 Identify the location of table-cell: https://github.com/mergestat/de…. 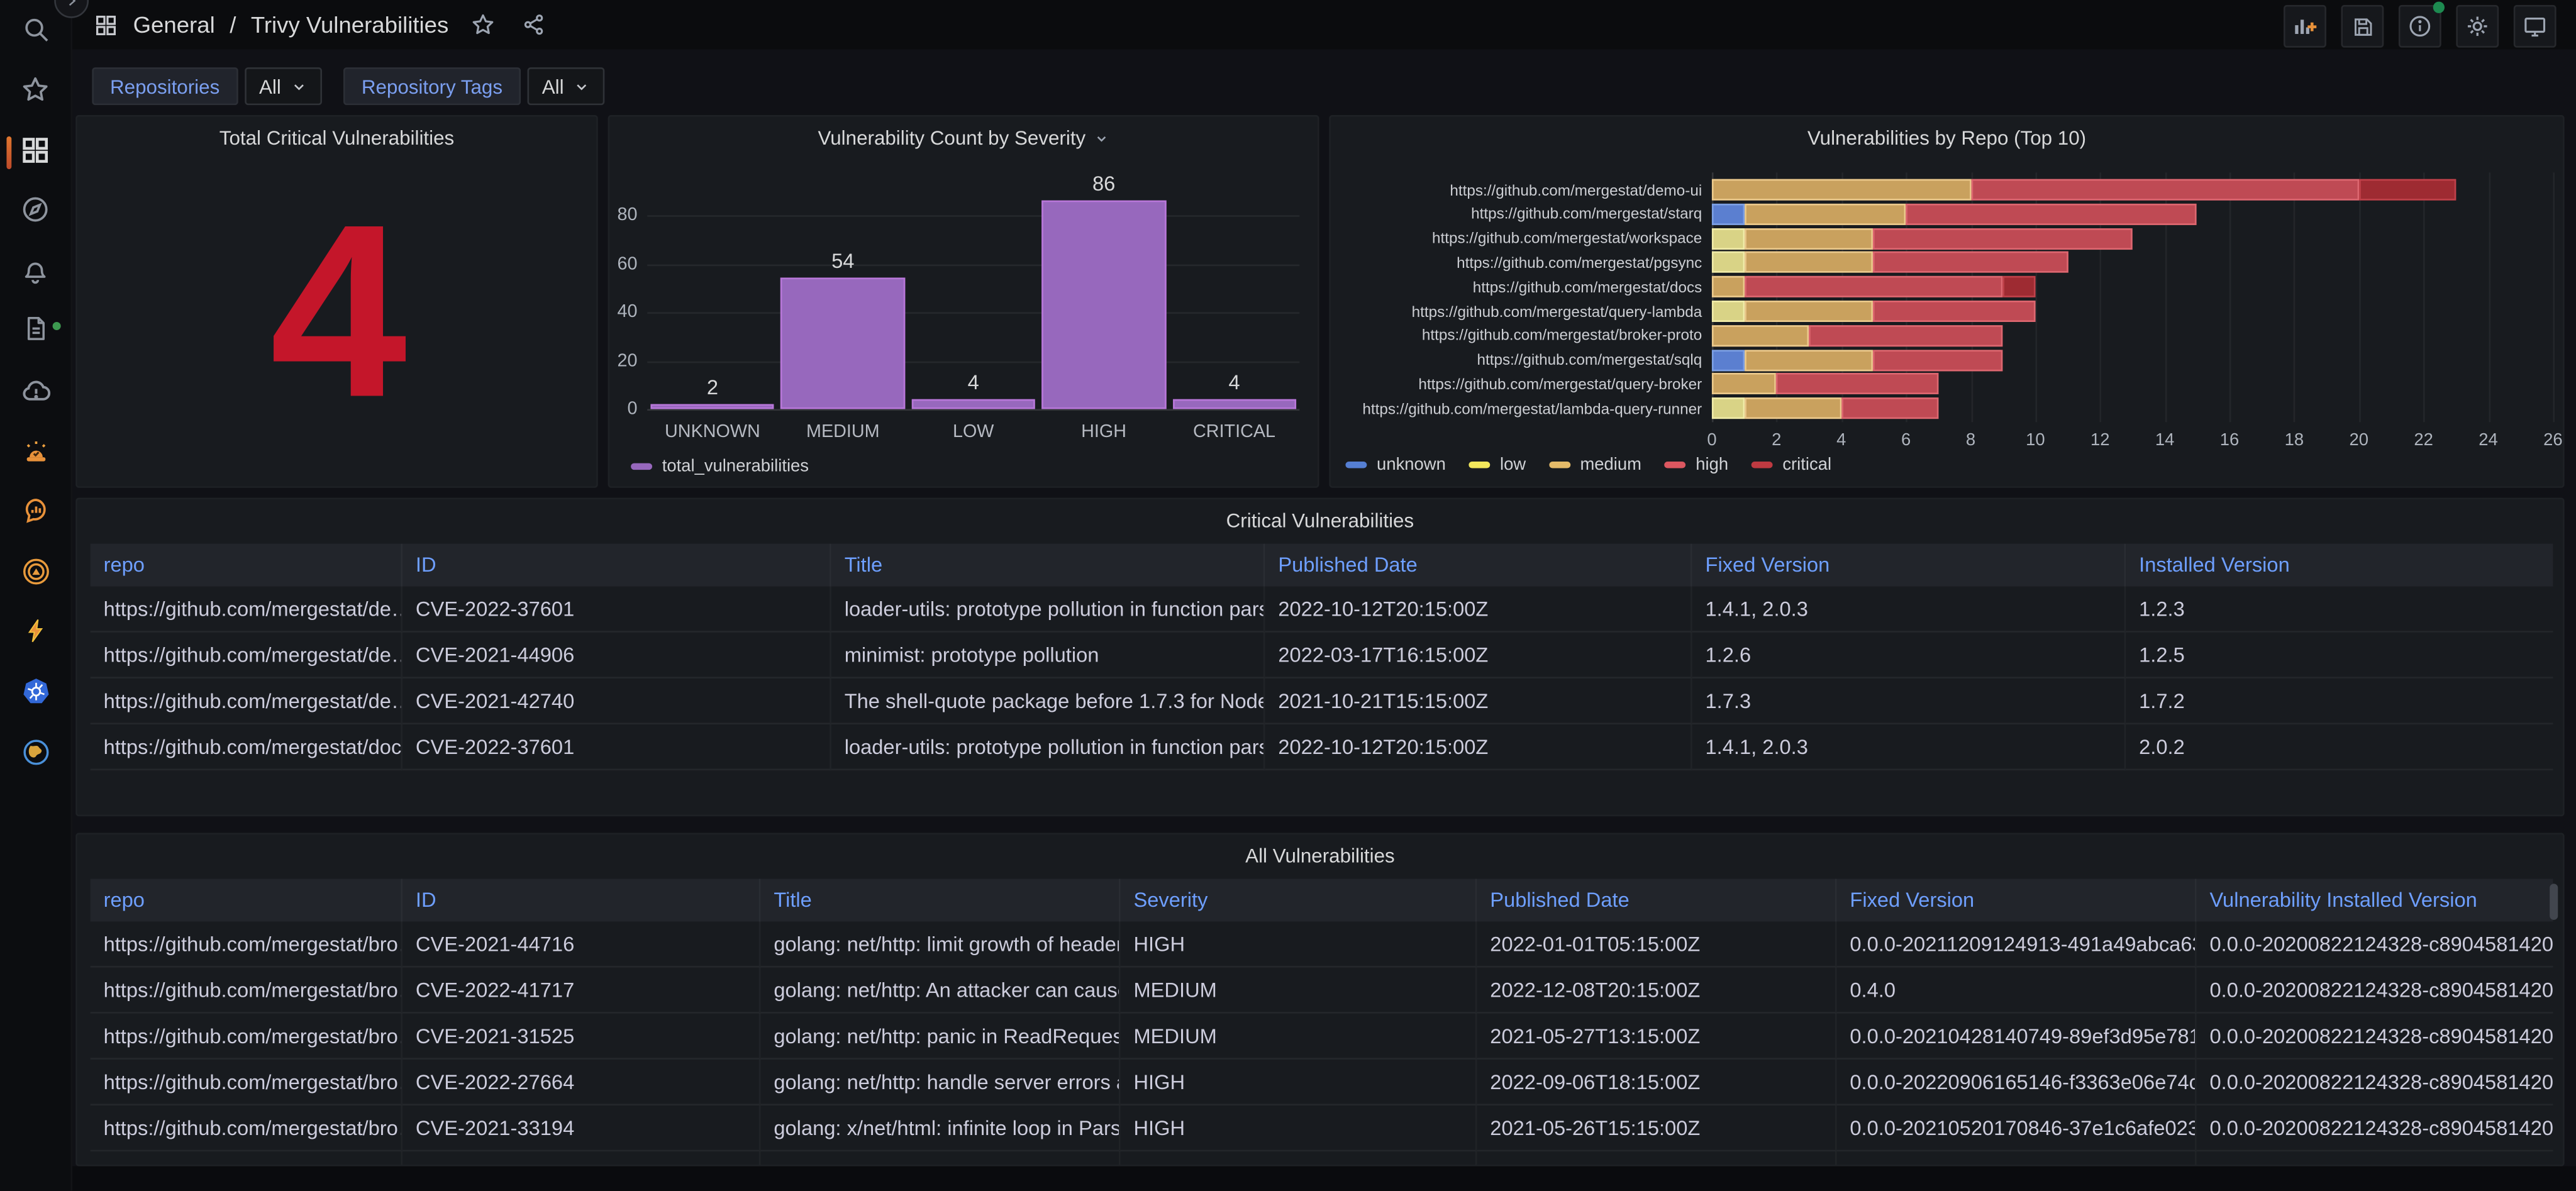
(246, 610).